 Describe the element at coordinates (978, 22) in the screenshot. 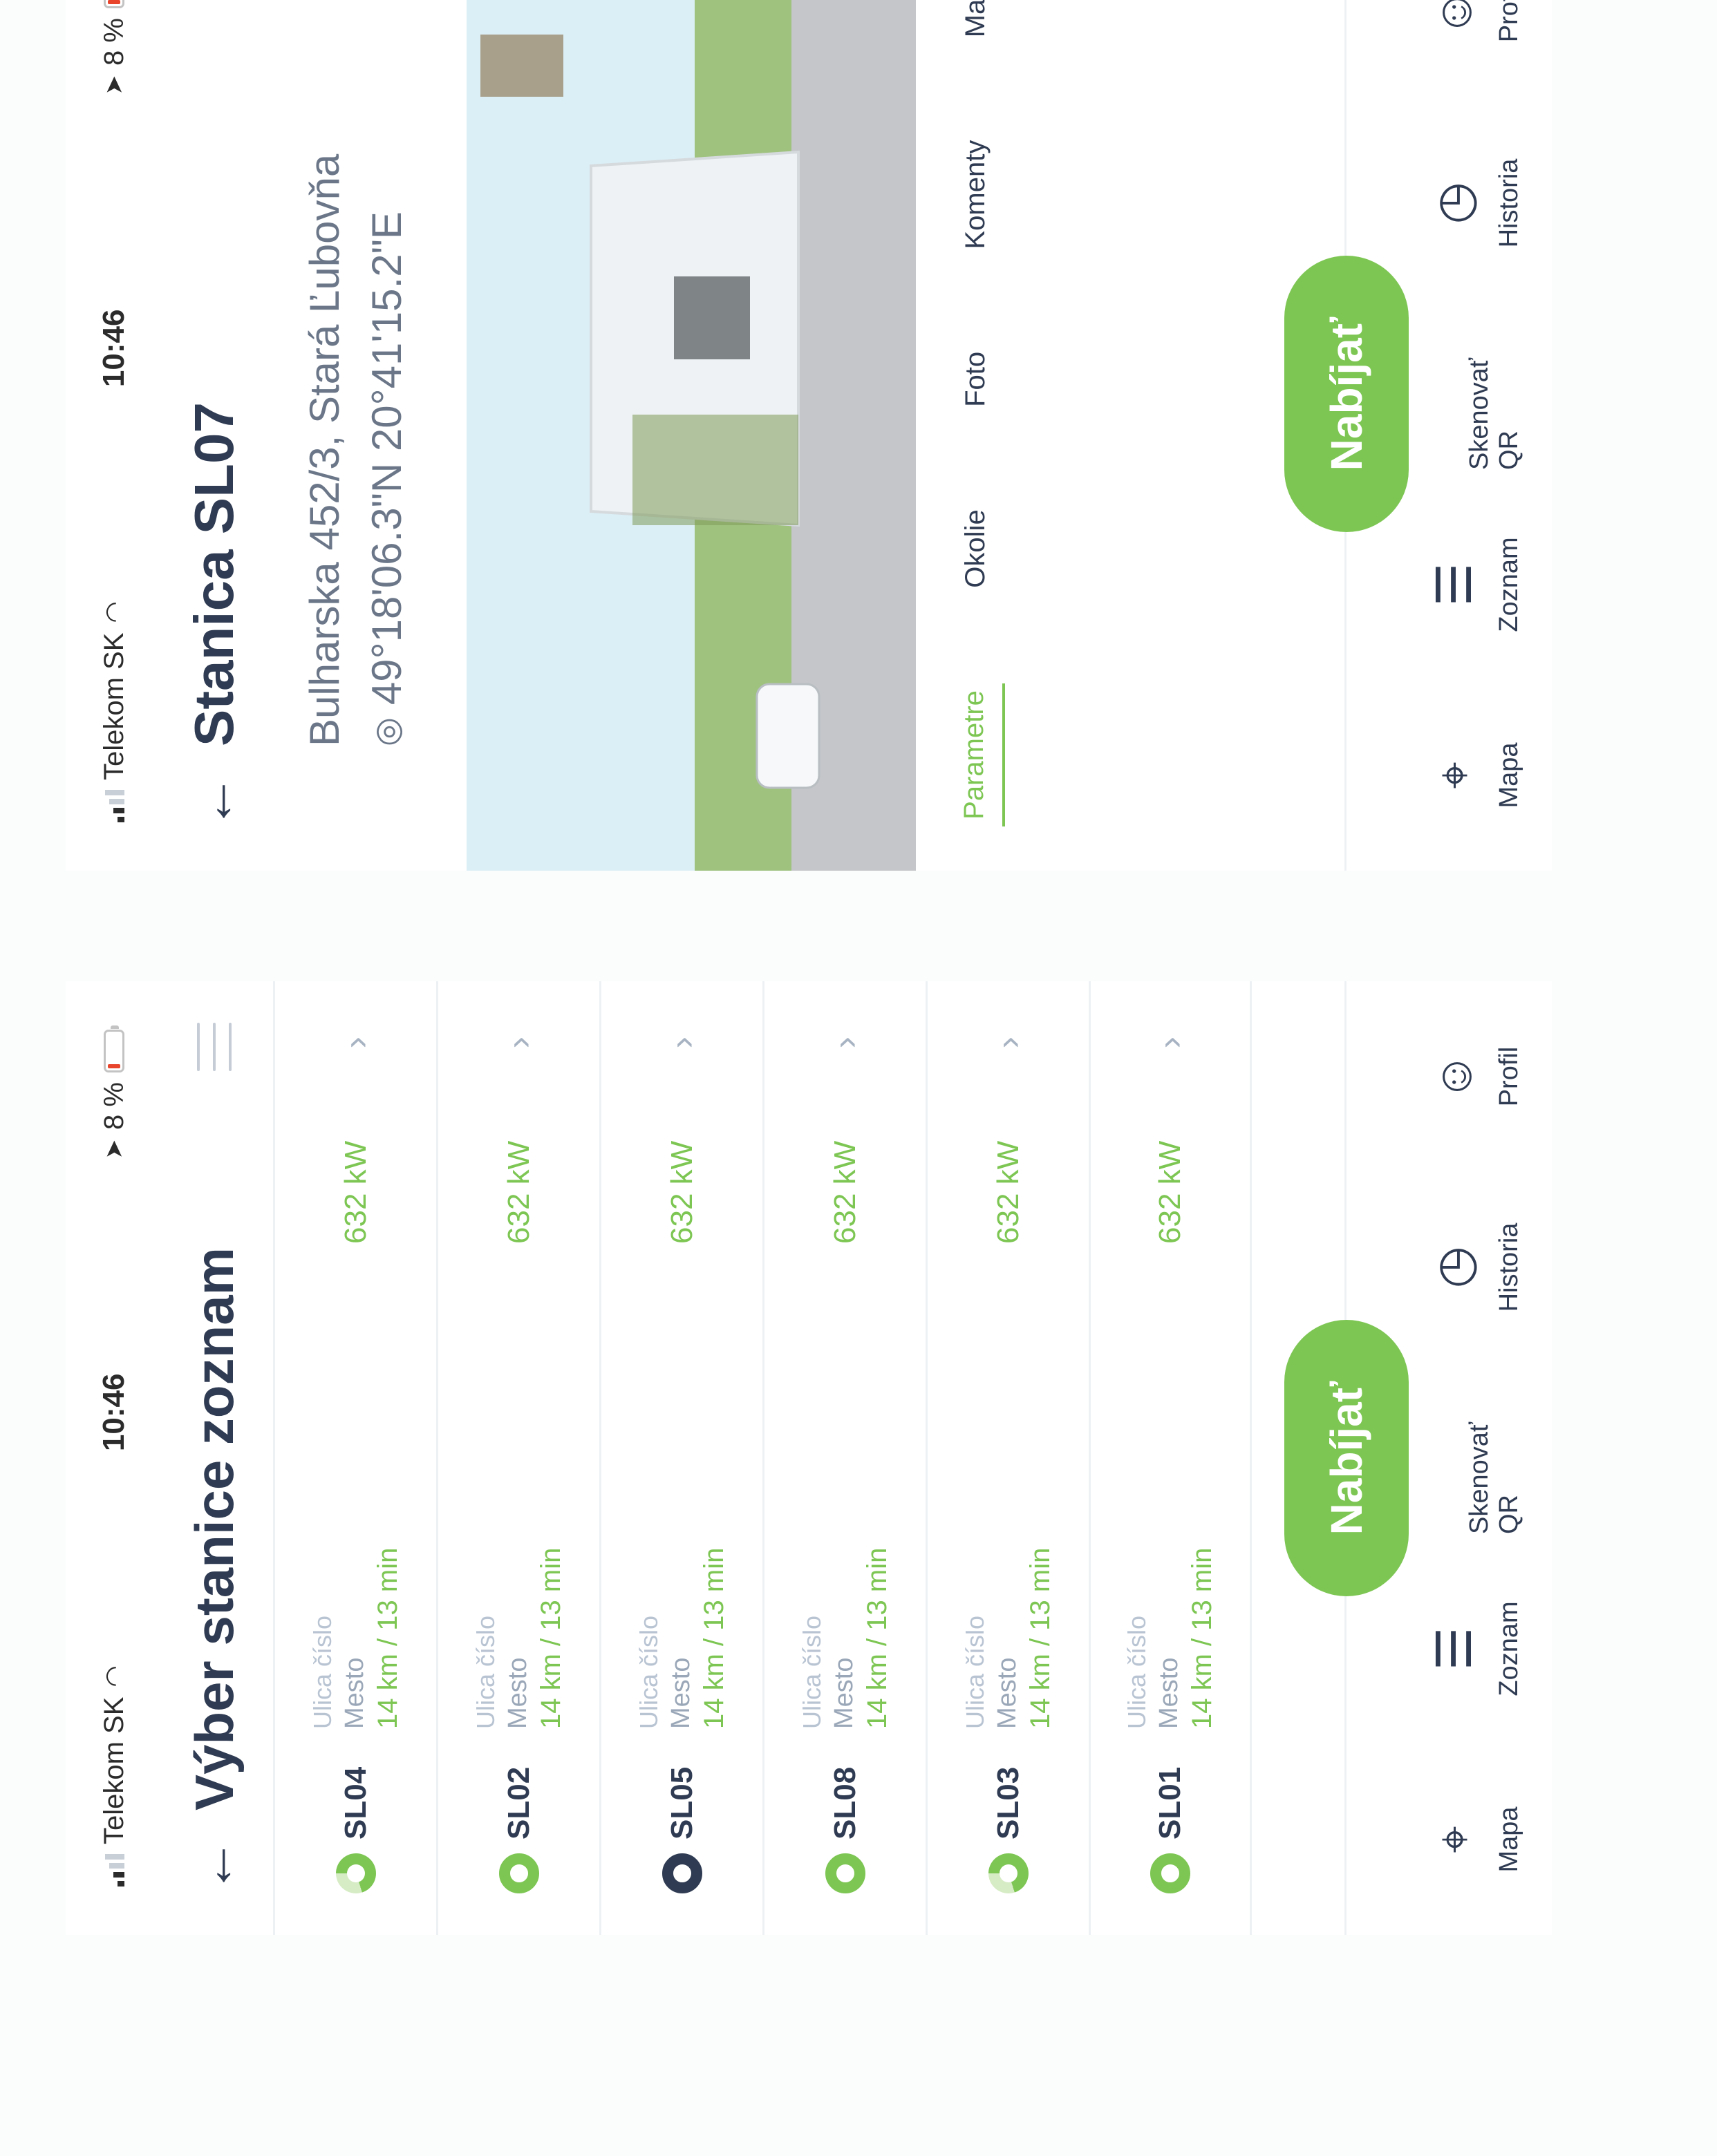

I see `tab-mapa: Mapa` at that location.